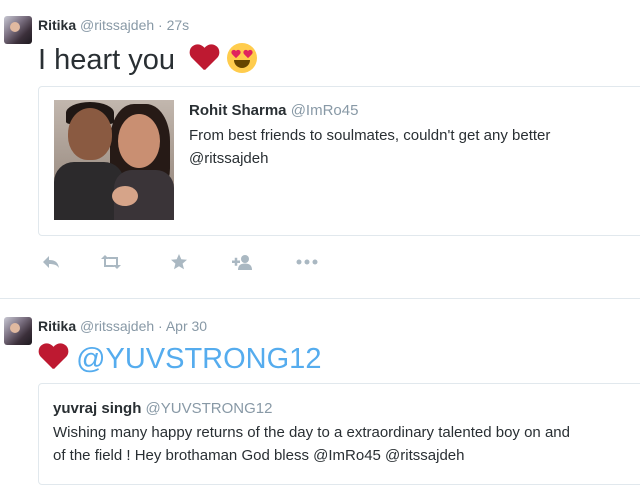 Image resolution: width=640 pixels, height=485 pixels. I want to click on quoted-author-handle: @YUVSTRONG12, so click(209, 408).